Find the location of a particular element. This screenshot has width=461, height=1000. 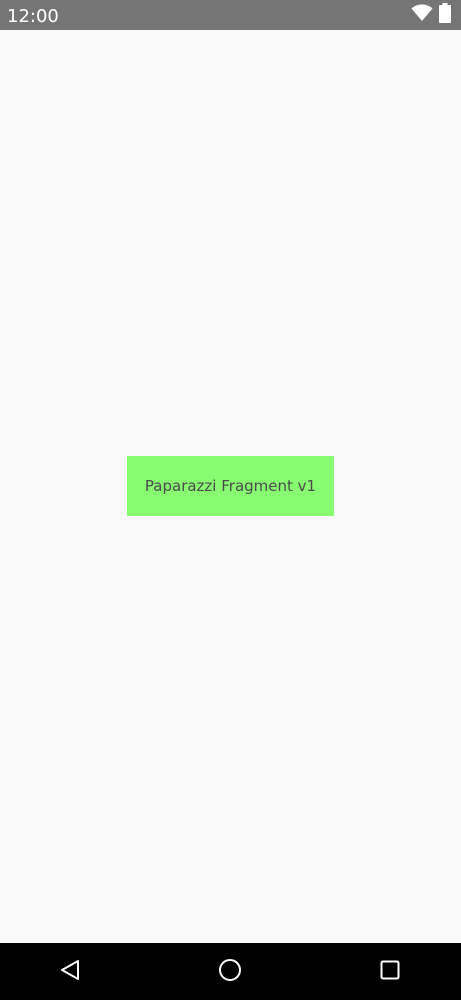

home-button is located at coordinates (230, 972).